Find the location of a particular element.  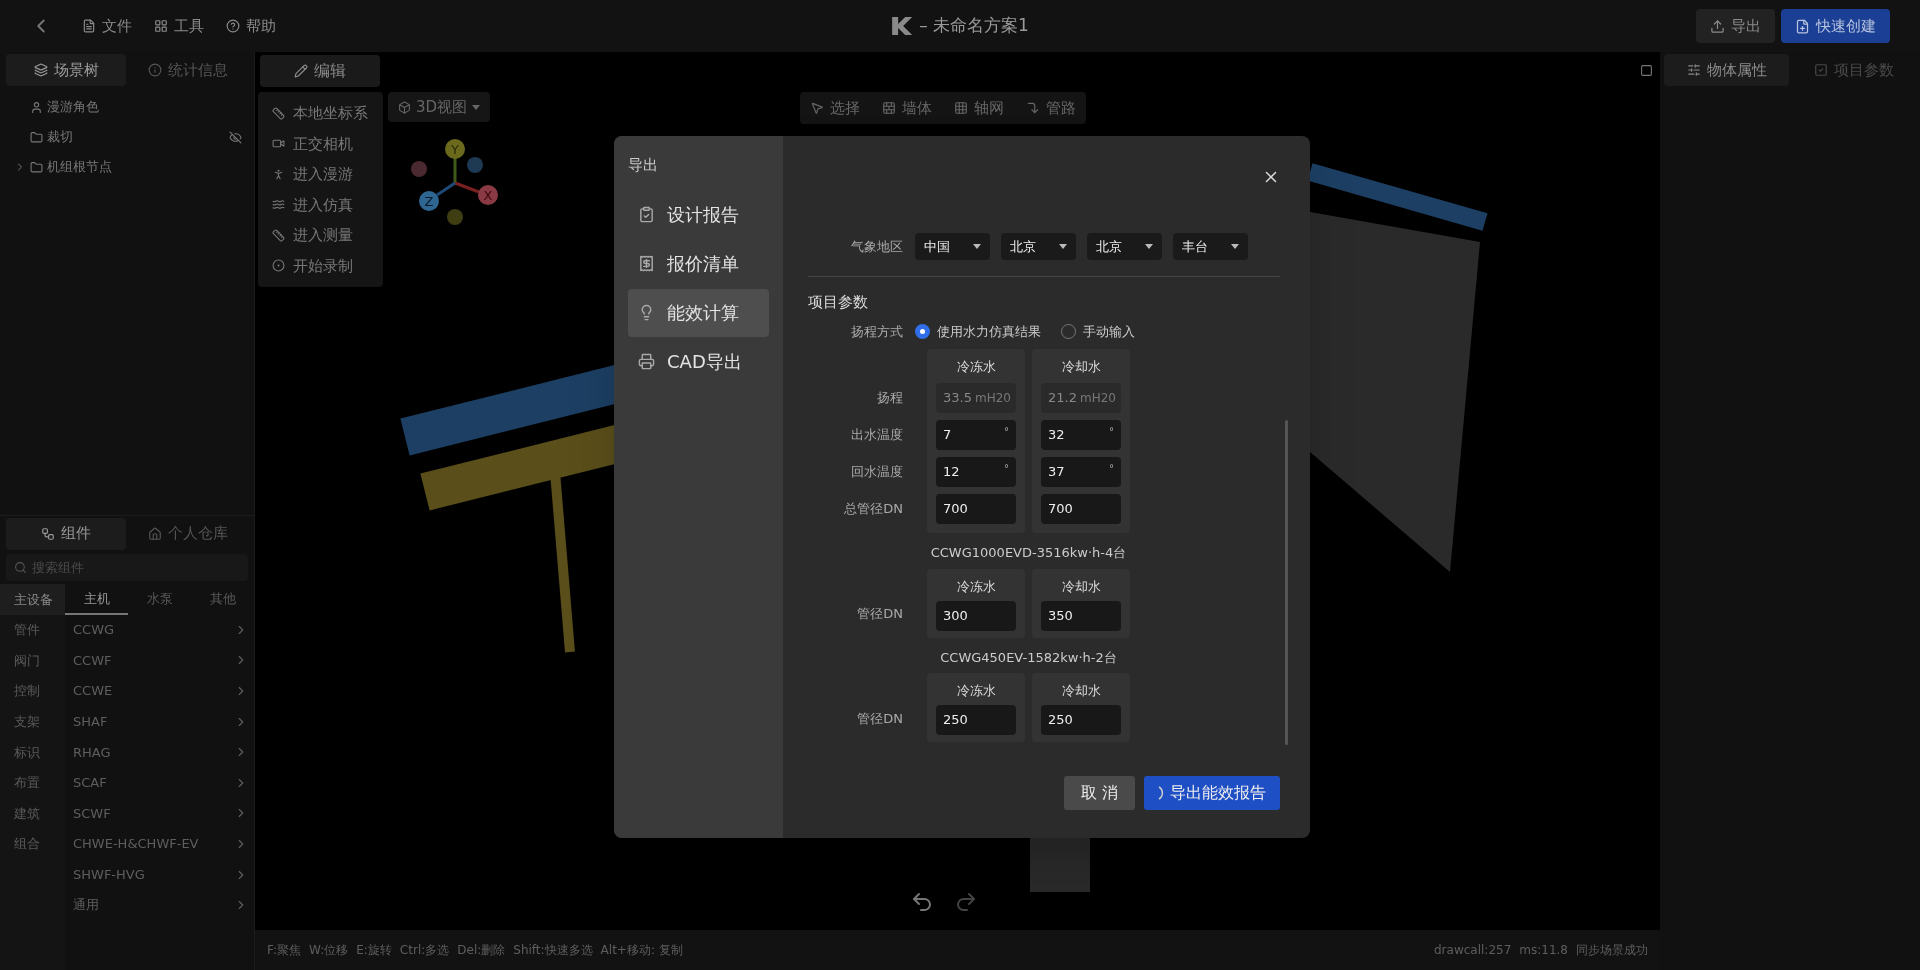

region-select: 丰台 is located at coordinates (1210, 246).